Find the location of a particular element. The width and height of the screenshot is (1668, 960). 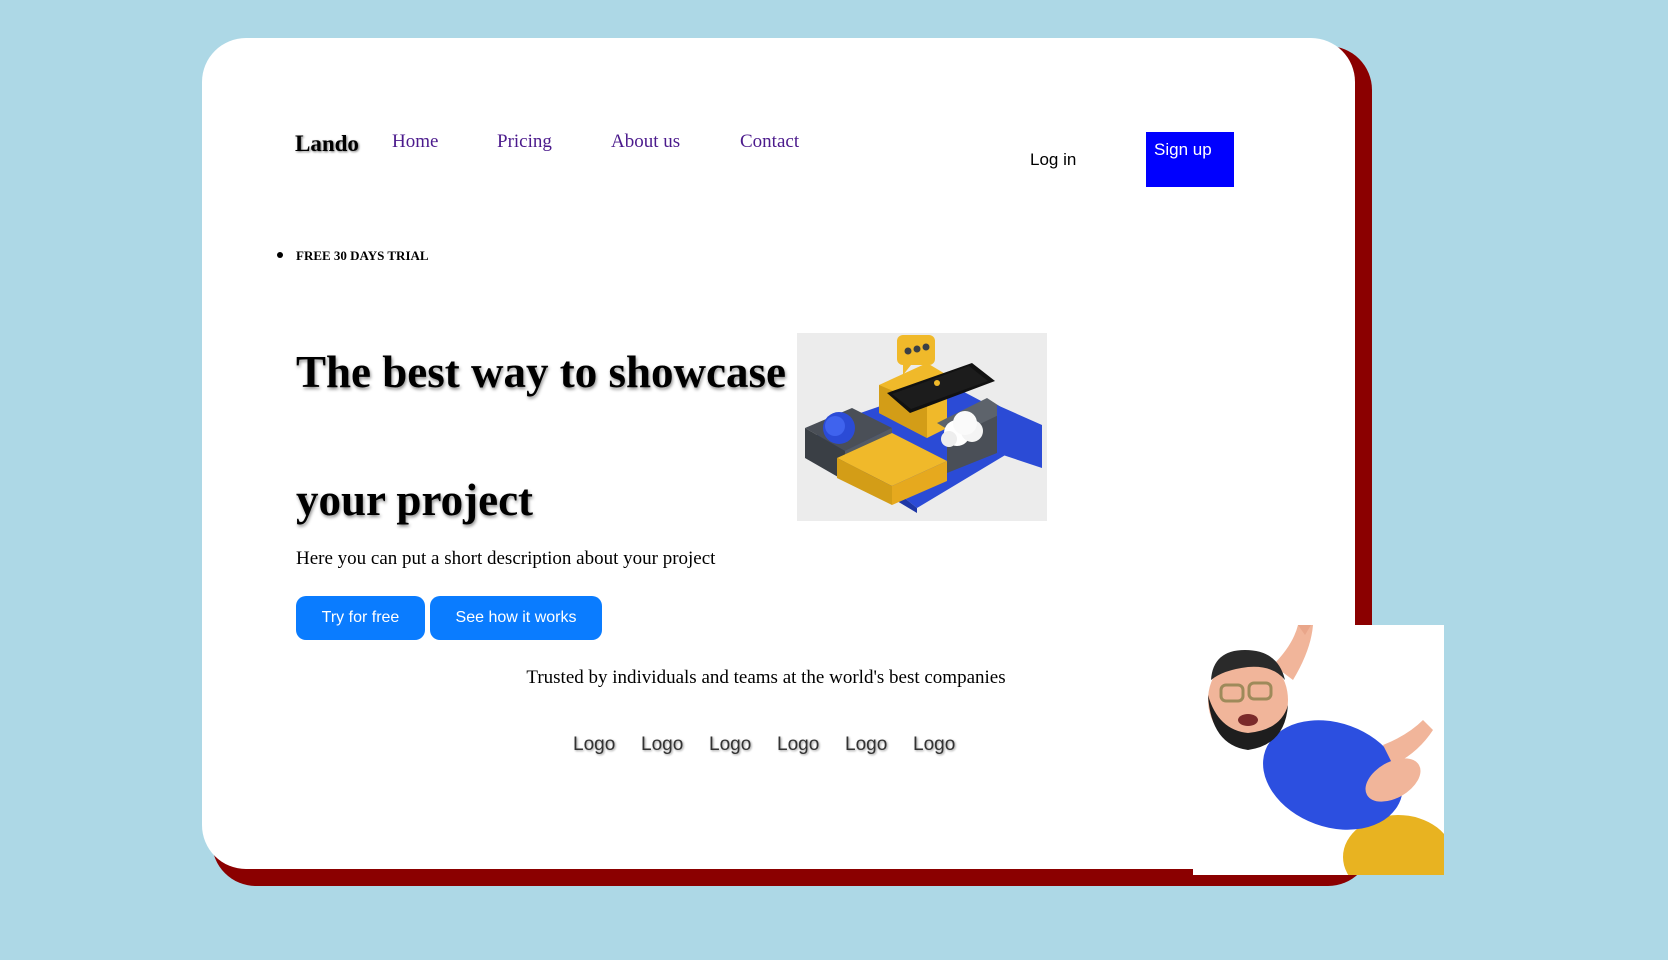

trial-badge: FREE 30 DAYS TRIAL is located at coordinates (362, 255).